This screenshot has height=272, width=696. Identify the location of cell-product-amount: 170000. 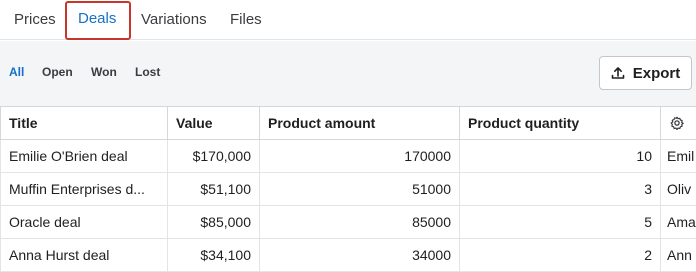
(359, 156).